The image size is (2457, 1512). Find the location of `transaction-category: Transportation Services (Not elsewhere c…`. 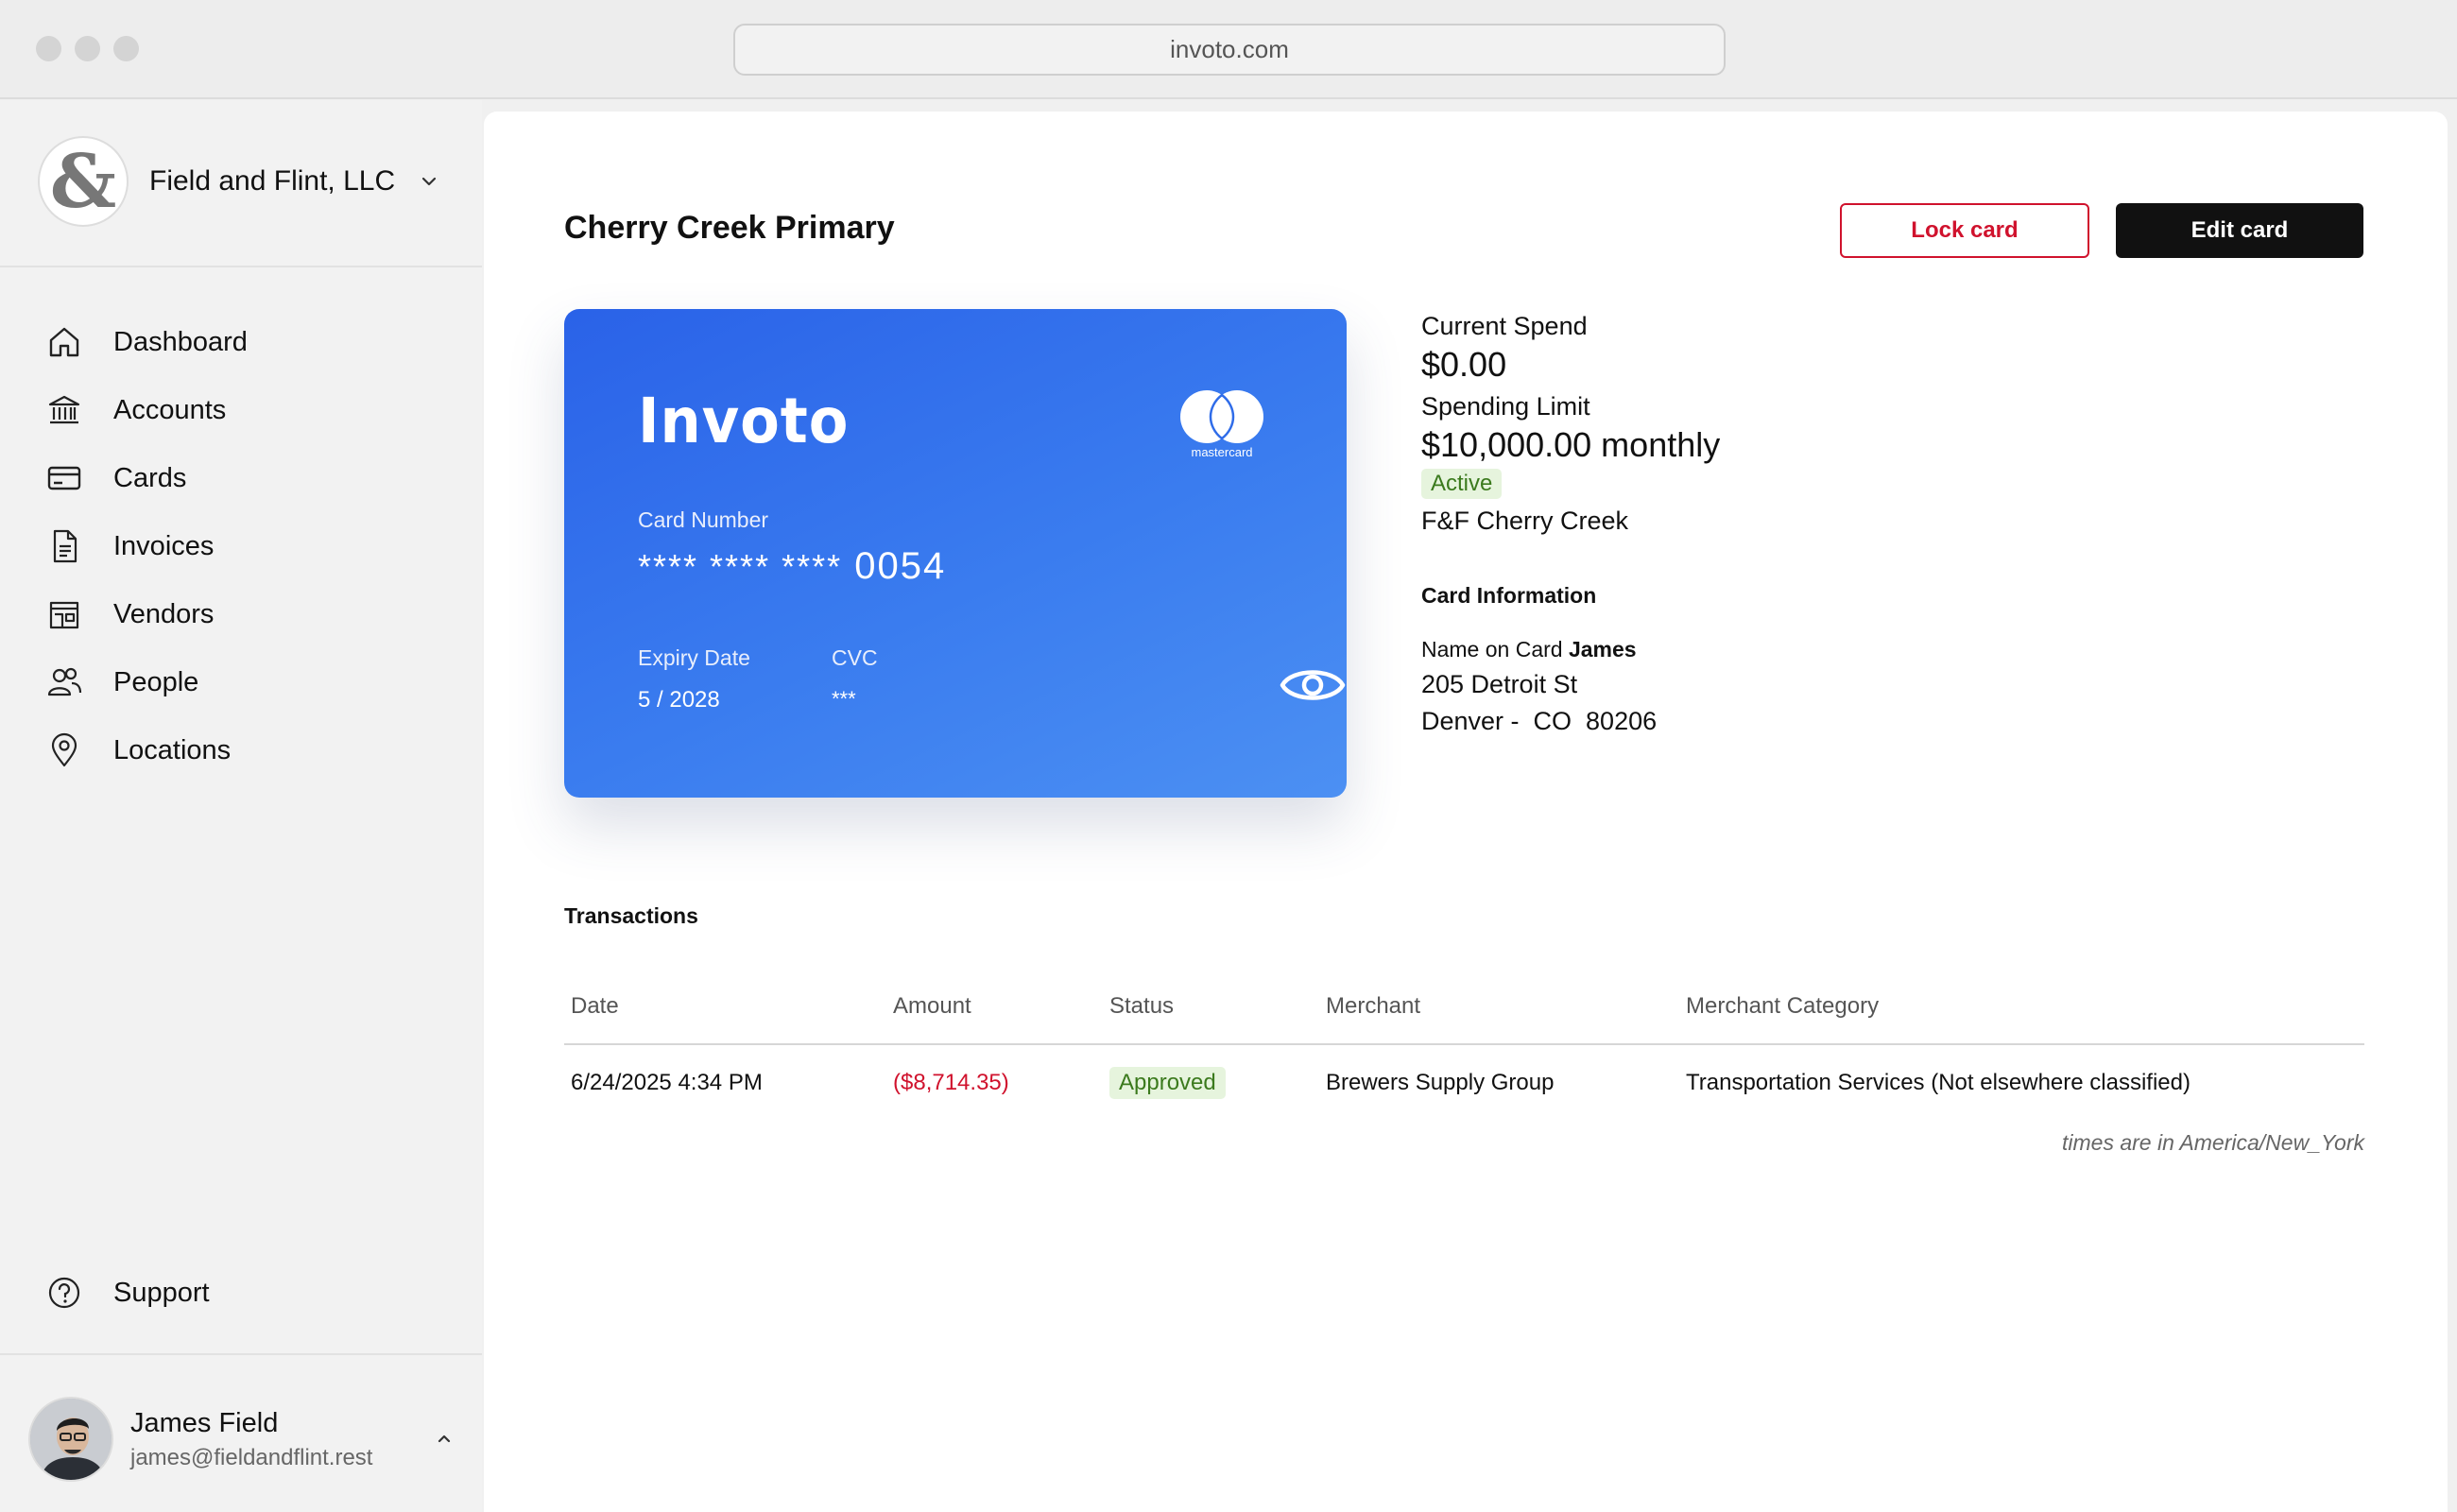

transaction-category: Transportation Services (Not elsewhere c… is located at coordinates (1938, 1082).